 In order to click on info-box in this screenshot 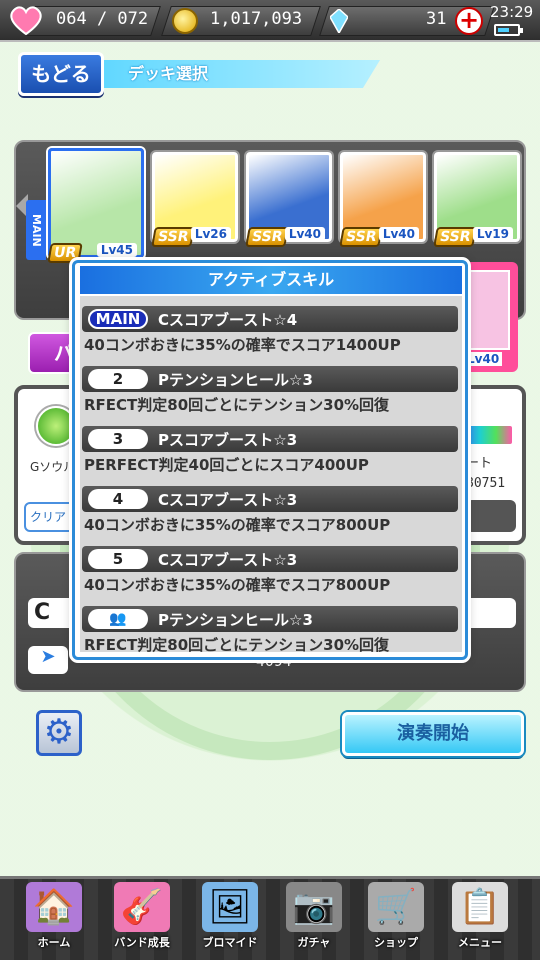, I will do `click(491, 516)`.